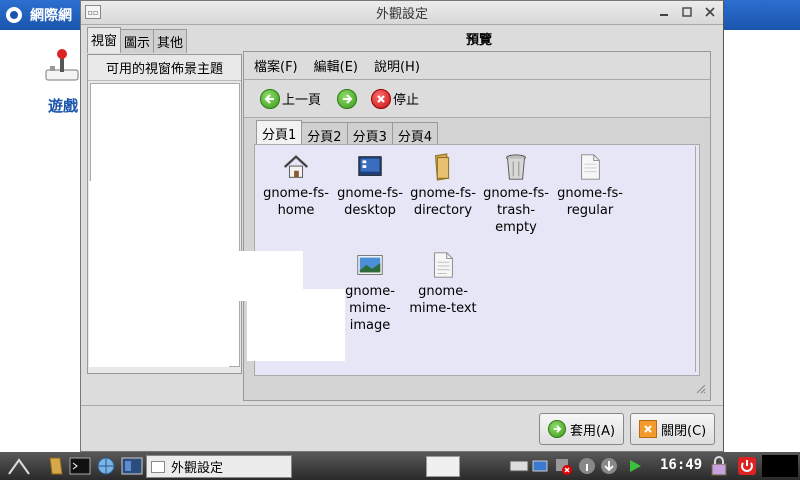 The width and height of the screenshot is (800, 480). What do you see at coordinates (63, 105) in the screenshot?
I see `games-label: 遊戲` at bounding box center [63, 105].